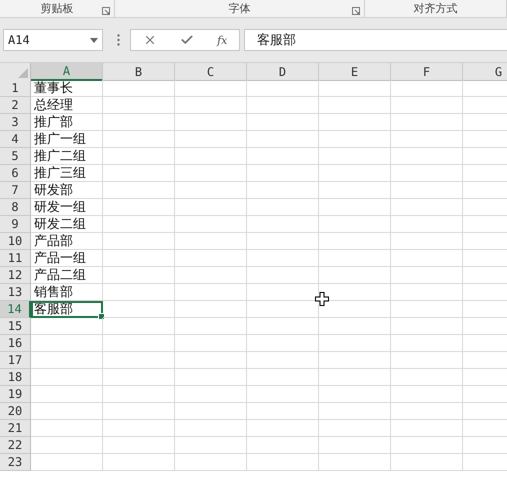  I want to click on row-header: 15, so click(15, 326).